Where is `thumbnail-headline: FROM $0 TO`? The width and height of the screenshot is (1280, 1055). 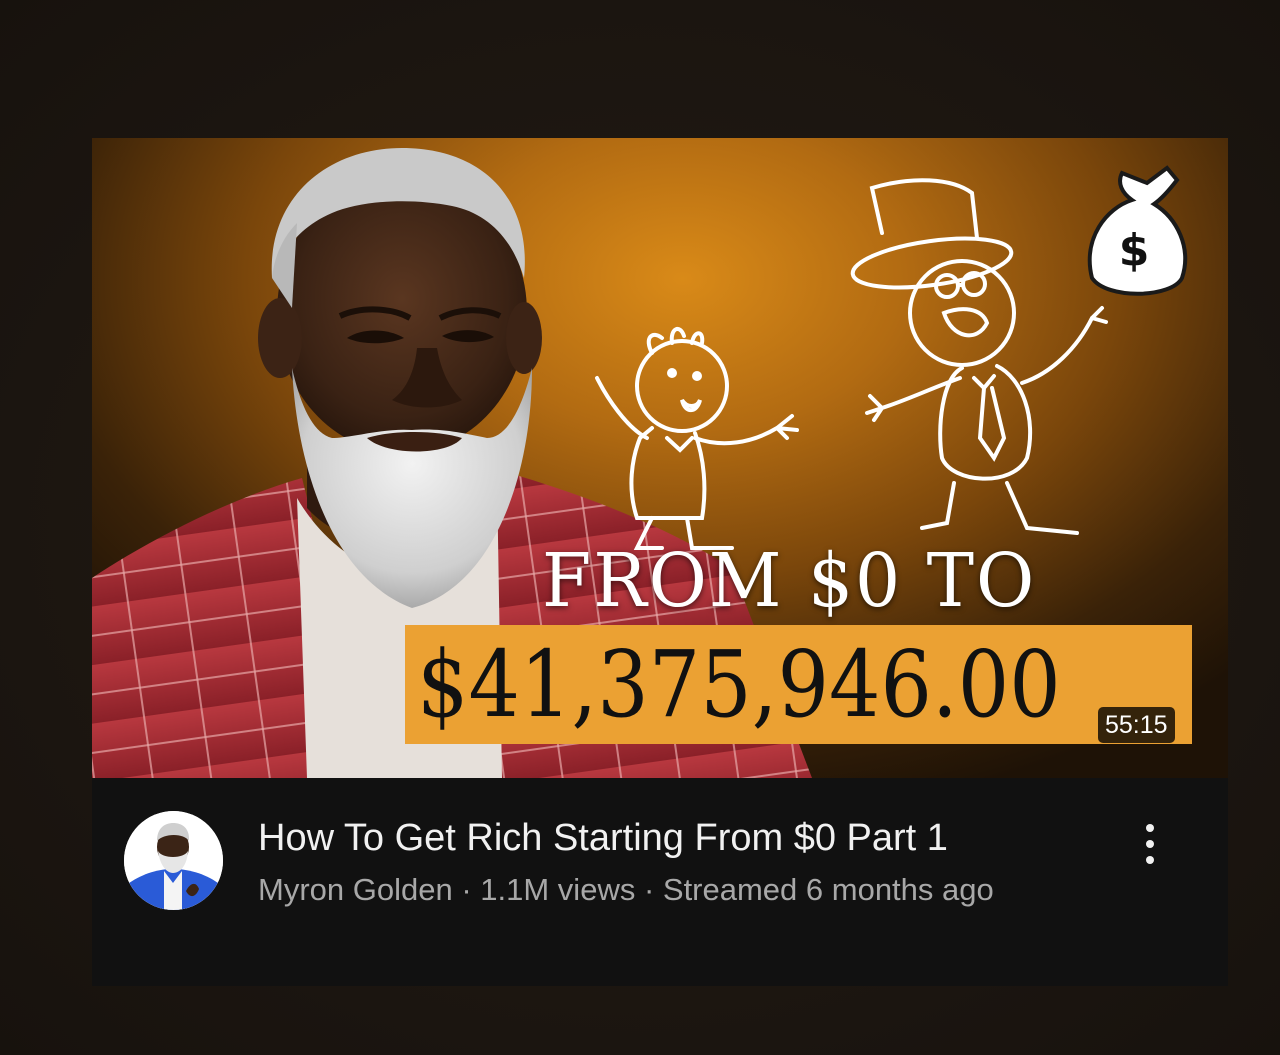
thumbnail-headline: FROM $0 TO is located at coordinates (789, 581).